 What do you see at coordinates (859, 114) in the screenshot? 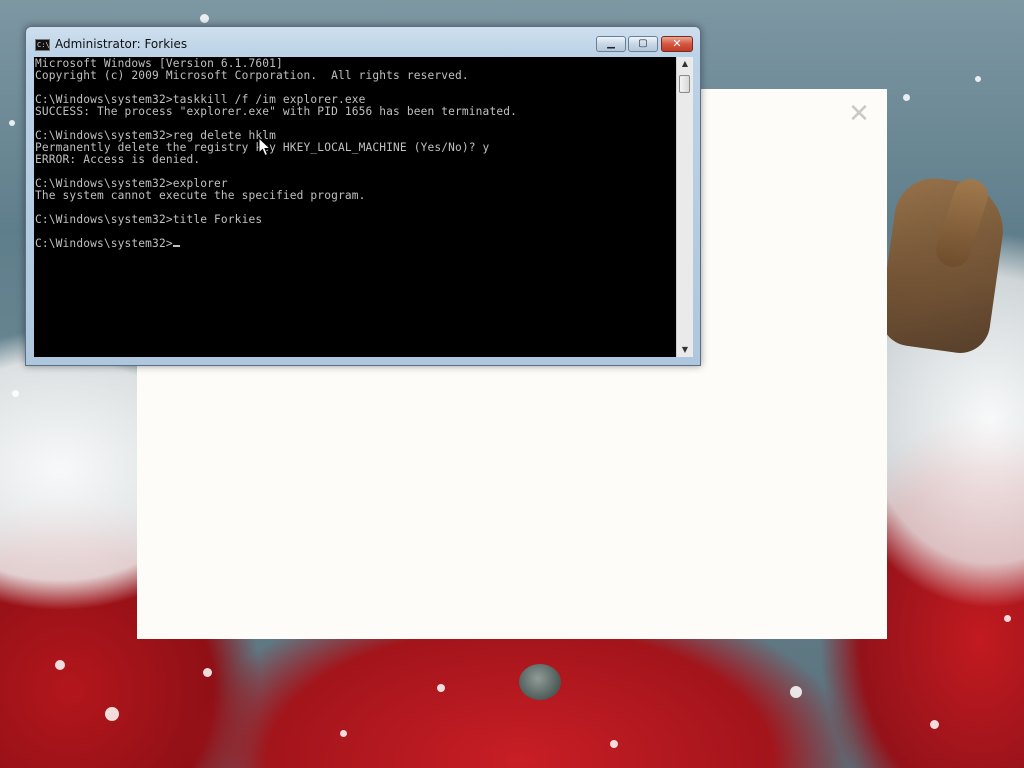
I see `pane-close-icon: ✕` at bounding box center [859, 114].